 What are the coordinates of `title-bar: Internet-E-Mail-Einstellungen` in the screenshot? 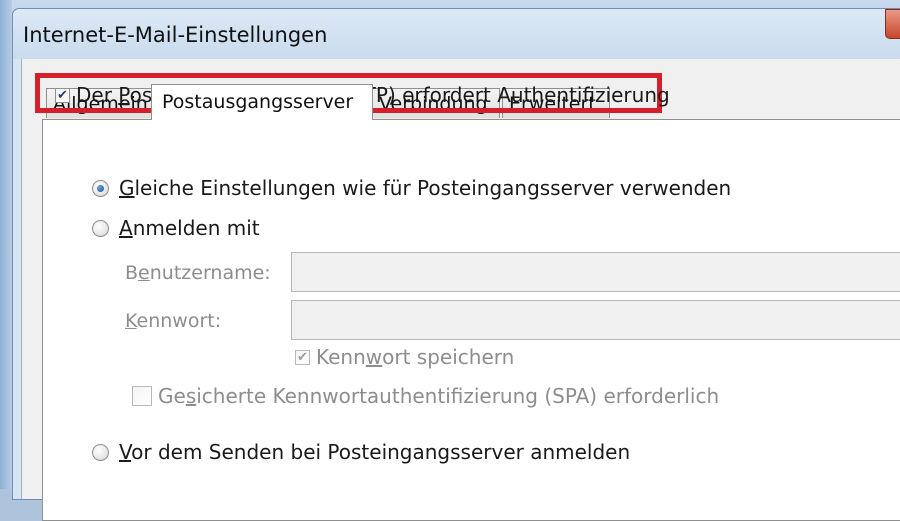 It's located at (456, 34).